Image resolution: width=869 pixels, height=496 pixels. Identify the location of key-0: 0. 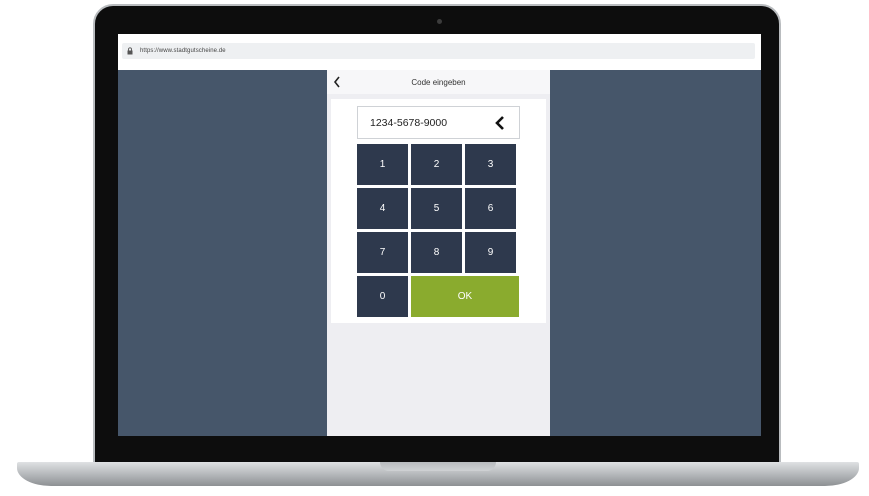
(382, 296).